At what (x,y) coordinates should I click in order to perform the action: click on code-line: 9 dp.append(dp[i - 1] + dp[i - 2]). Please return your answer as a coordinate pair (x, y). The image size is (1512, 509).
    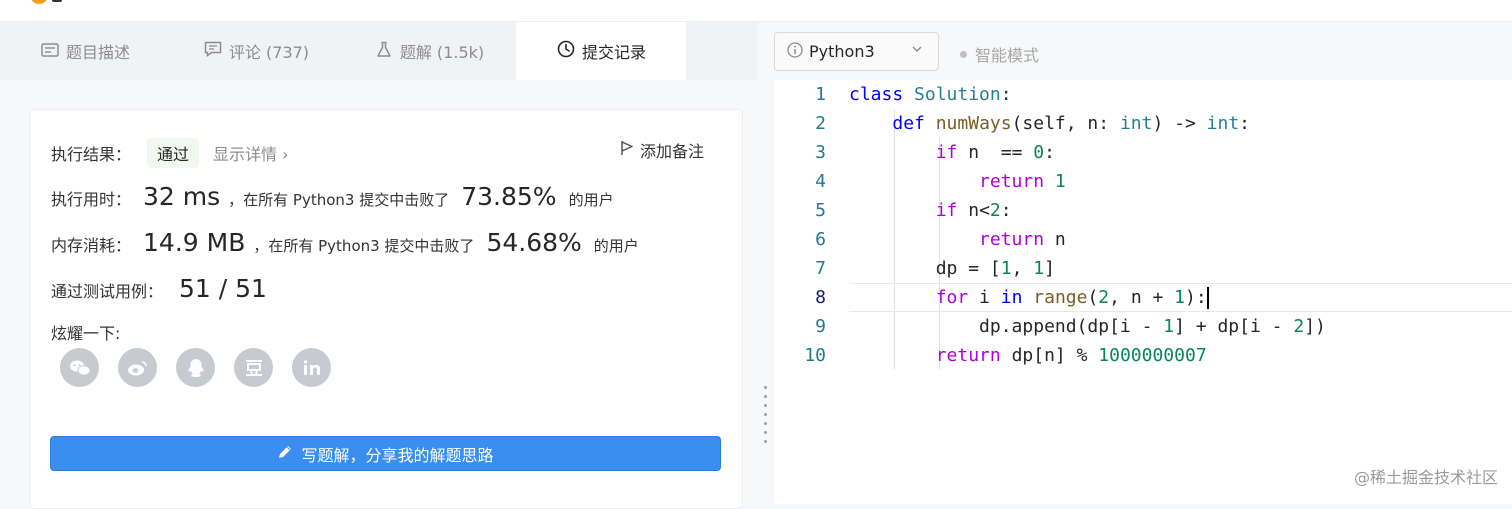
    Looking at the image, I should click on (1143, 326).